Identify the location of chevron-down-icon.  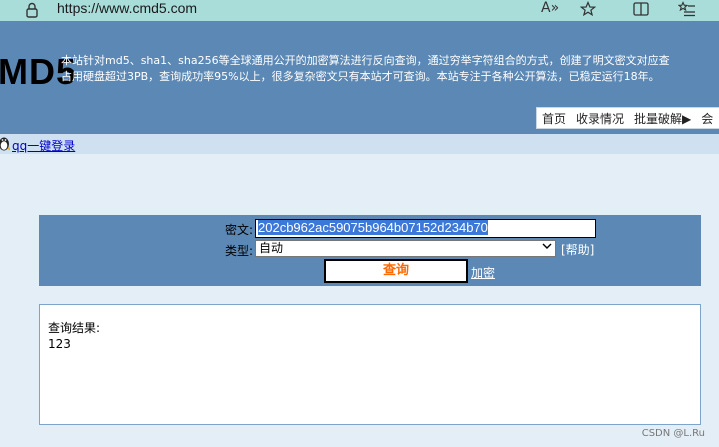
(547, 248).